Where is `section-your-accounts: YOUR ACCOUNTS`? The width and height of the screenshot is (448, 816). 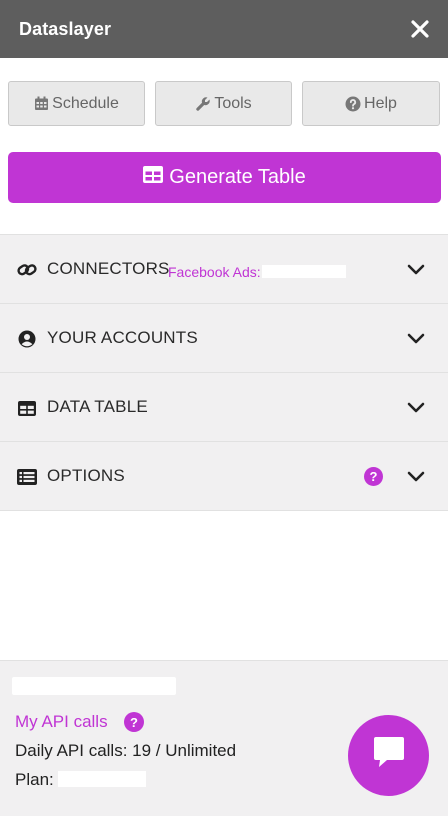
section-your-accounts: YOUR ACCOUNTS is located at coordinates (224, 338).